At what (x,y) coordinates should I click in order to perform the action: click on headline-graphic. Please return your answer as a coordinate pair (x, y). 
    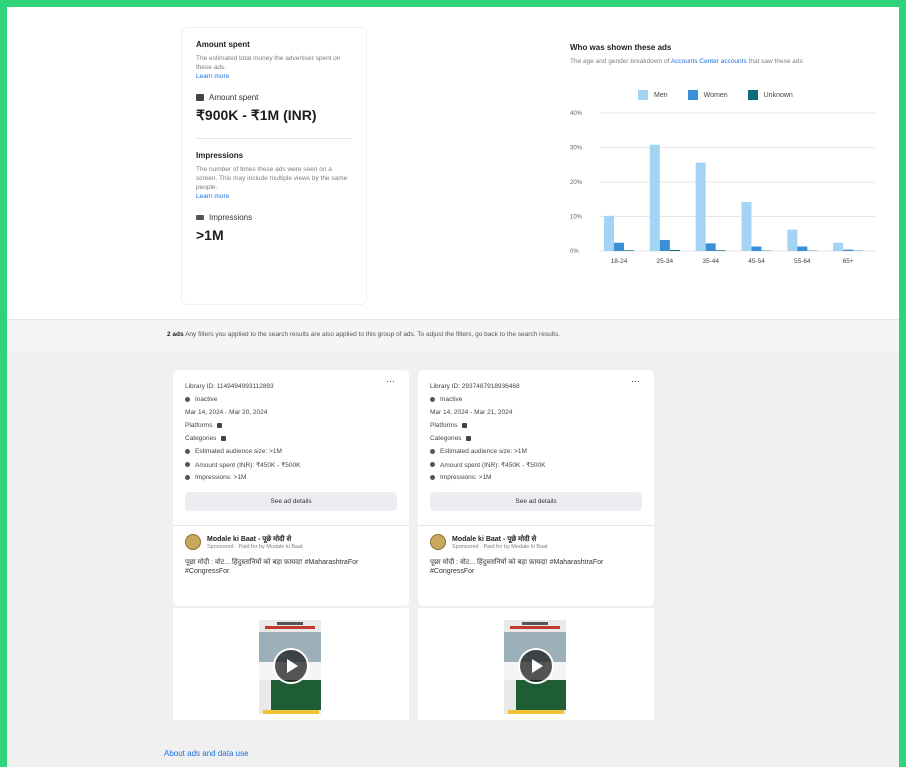
    Looking at the image, I should click on (535, 625).